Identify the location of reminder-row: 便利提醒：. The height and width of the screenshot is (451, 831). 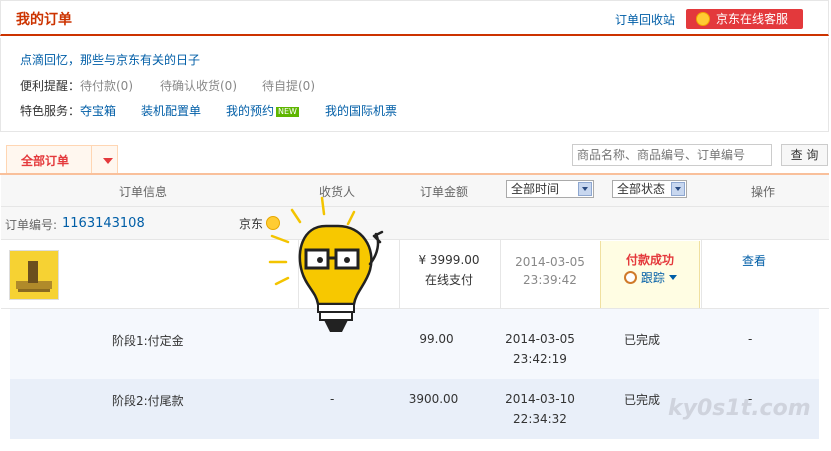
(50, 85).